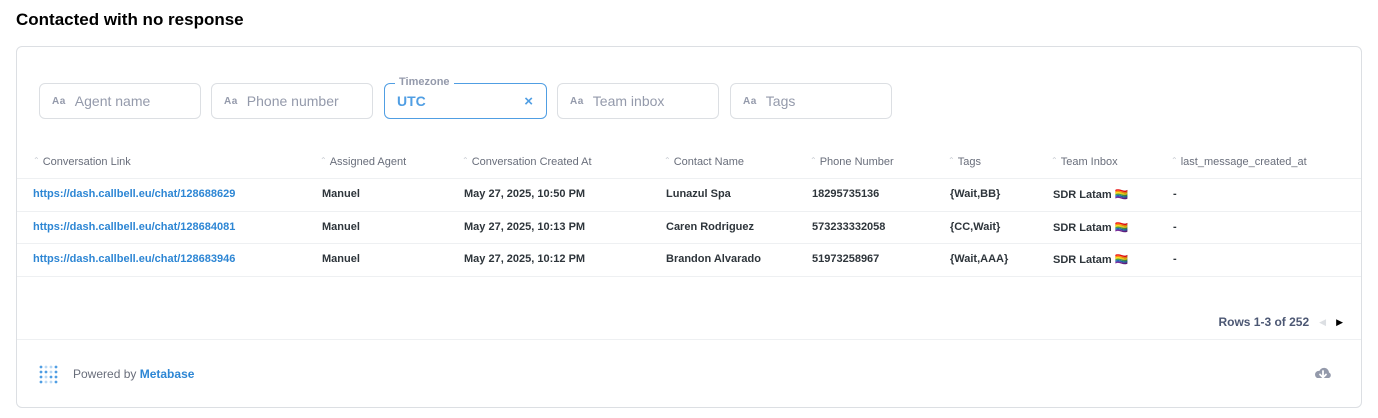 The image size is (1378, 418). I want to click on team-inbox-filter: Aa Team inbox, so click(638, 101).